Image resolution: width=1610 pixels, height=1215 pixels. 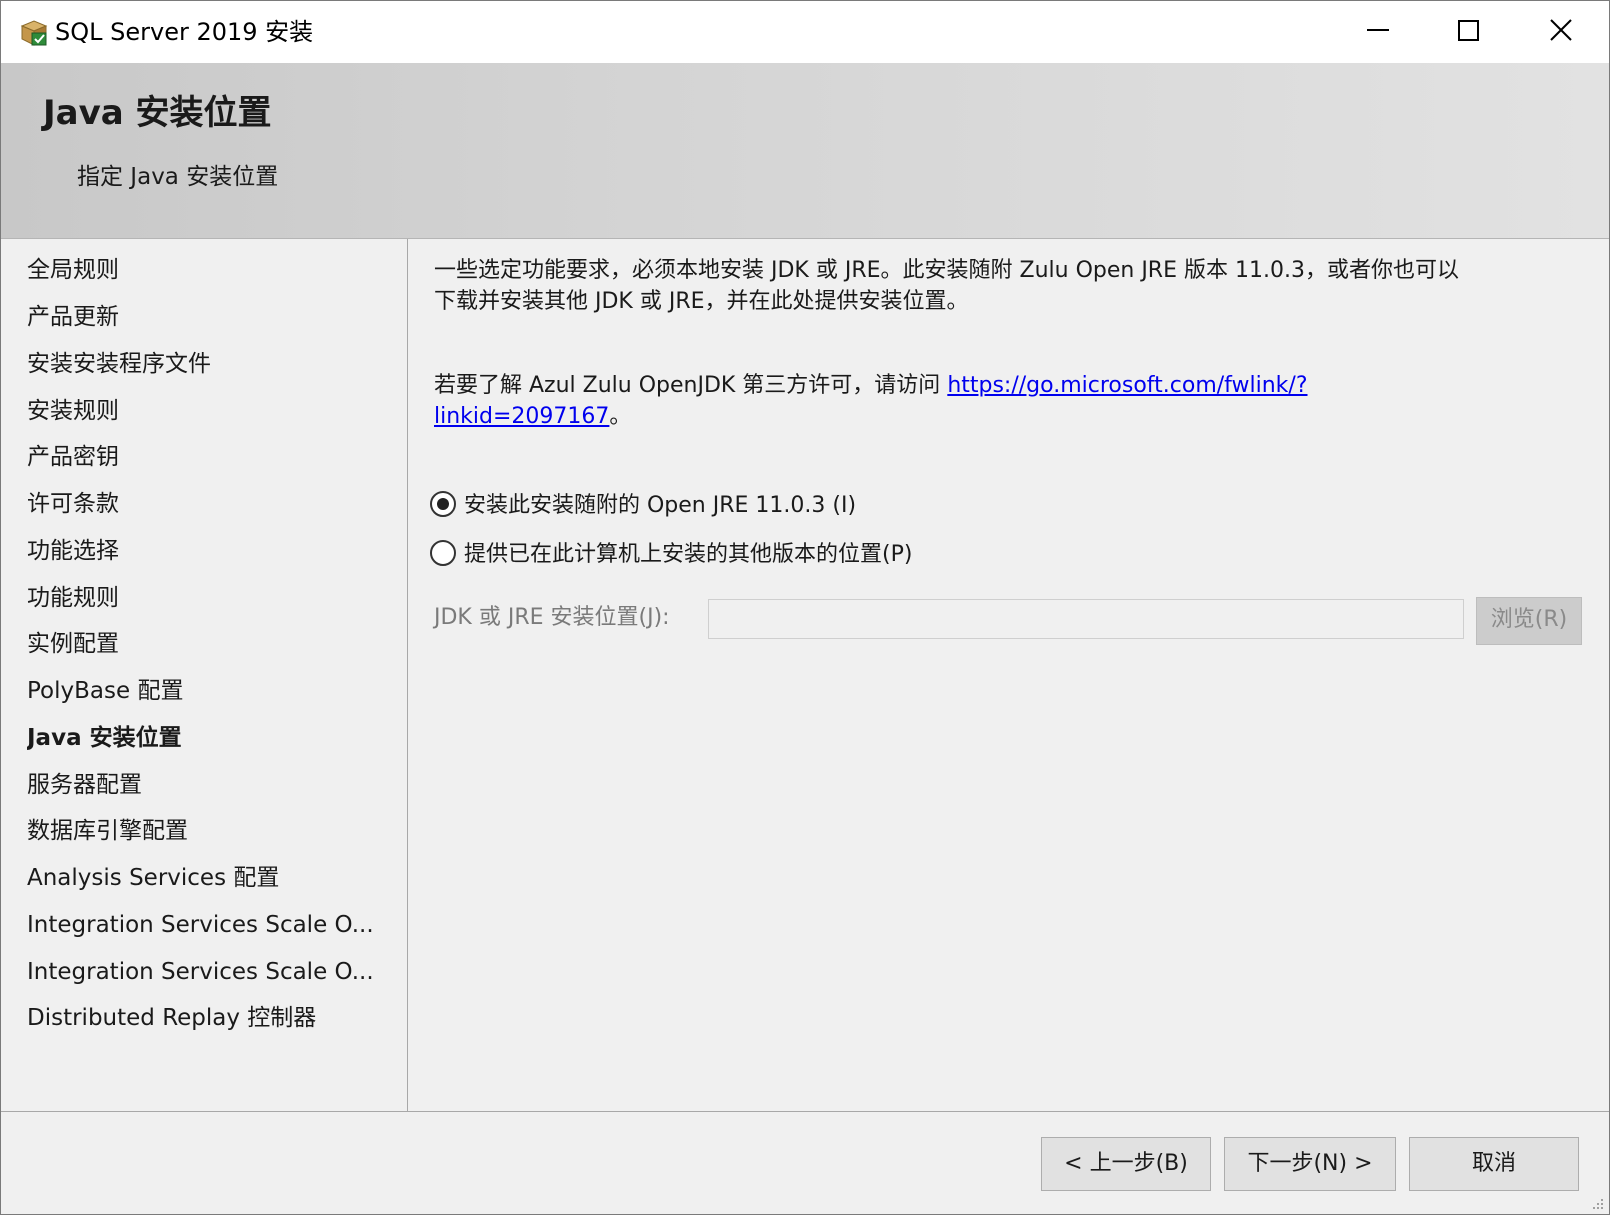 I want to click on radio-button-unchecked, so click(x=443, y=553).